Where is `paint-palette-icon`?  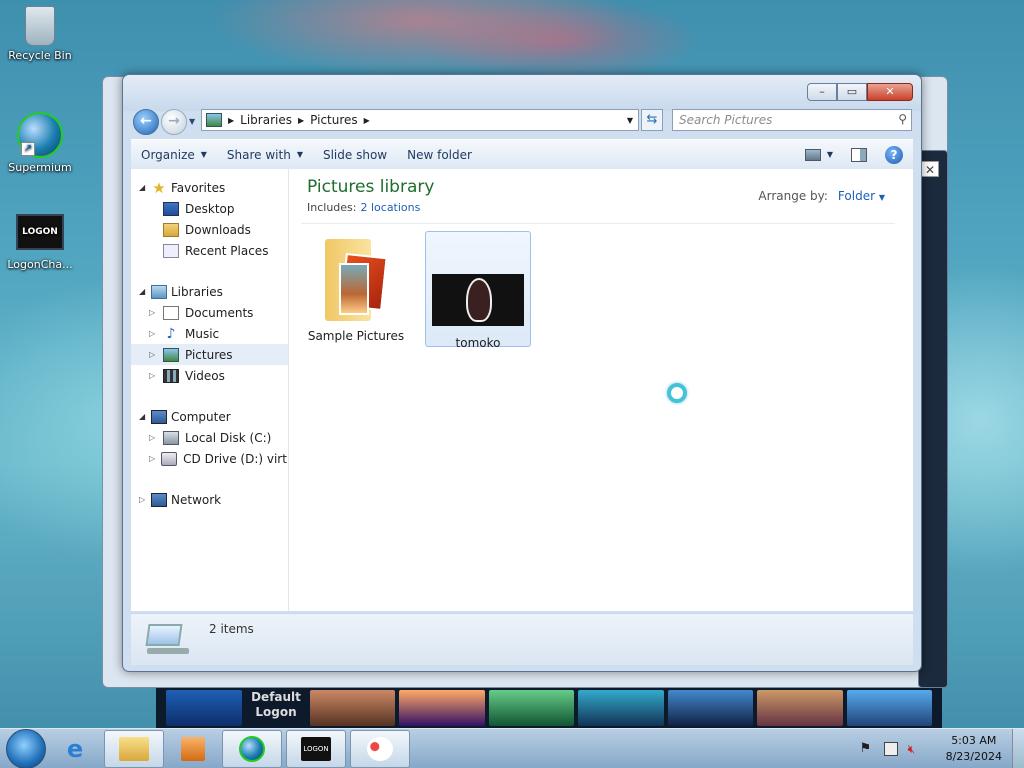
paint-palette-icon is located at coordinates (380, 748).